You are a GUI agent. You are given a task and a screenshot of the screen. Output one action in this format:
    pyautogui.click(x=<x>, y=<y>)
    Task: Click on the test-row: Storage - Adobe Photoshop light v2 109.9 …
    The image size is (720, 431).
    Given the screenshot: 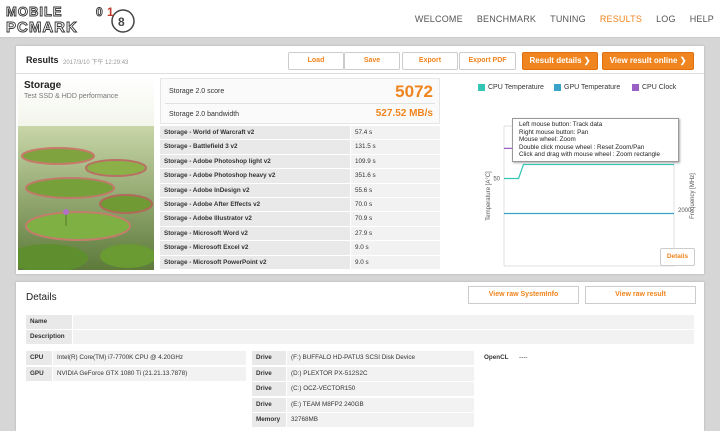 What is the action you would take?
    pyautogui.click(x=300, y=162)
    